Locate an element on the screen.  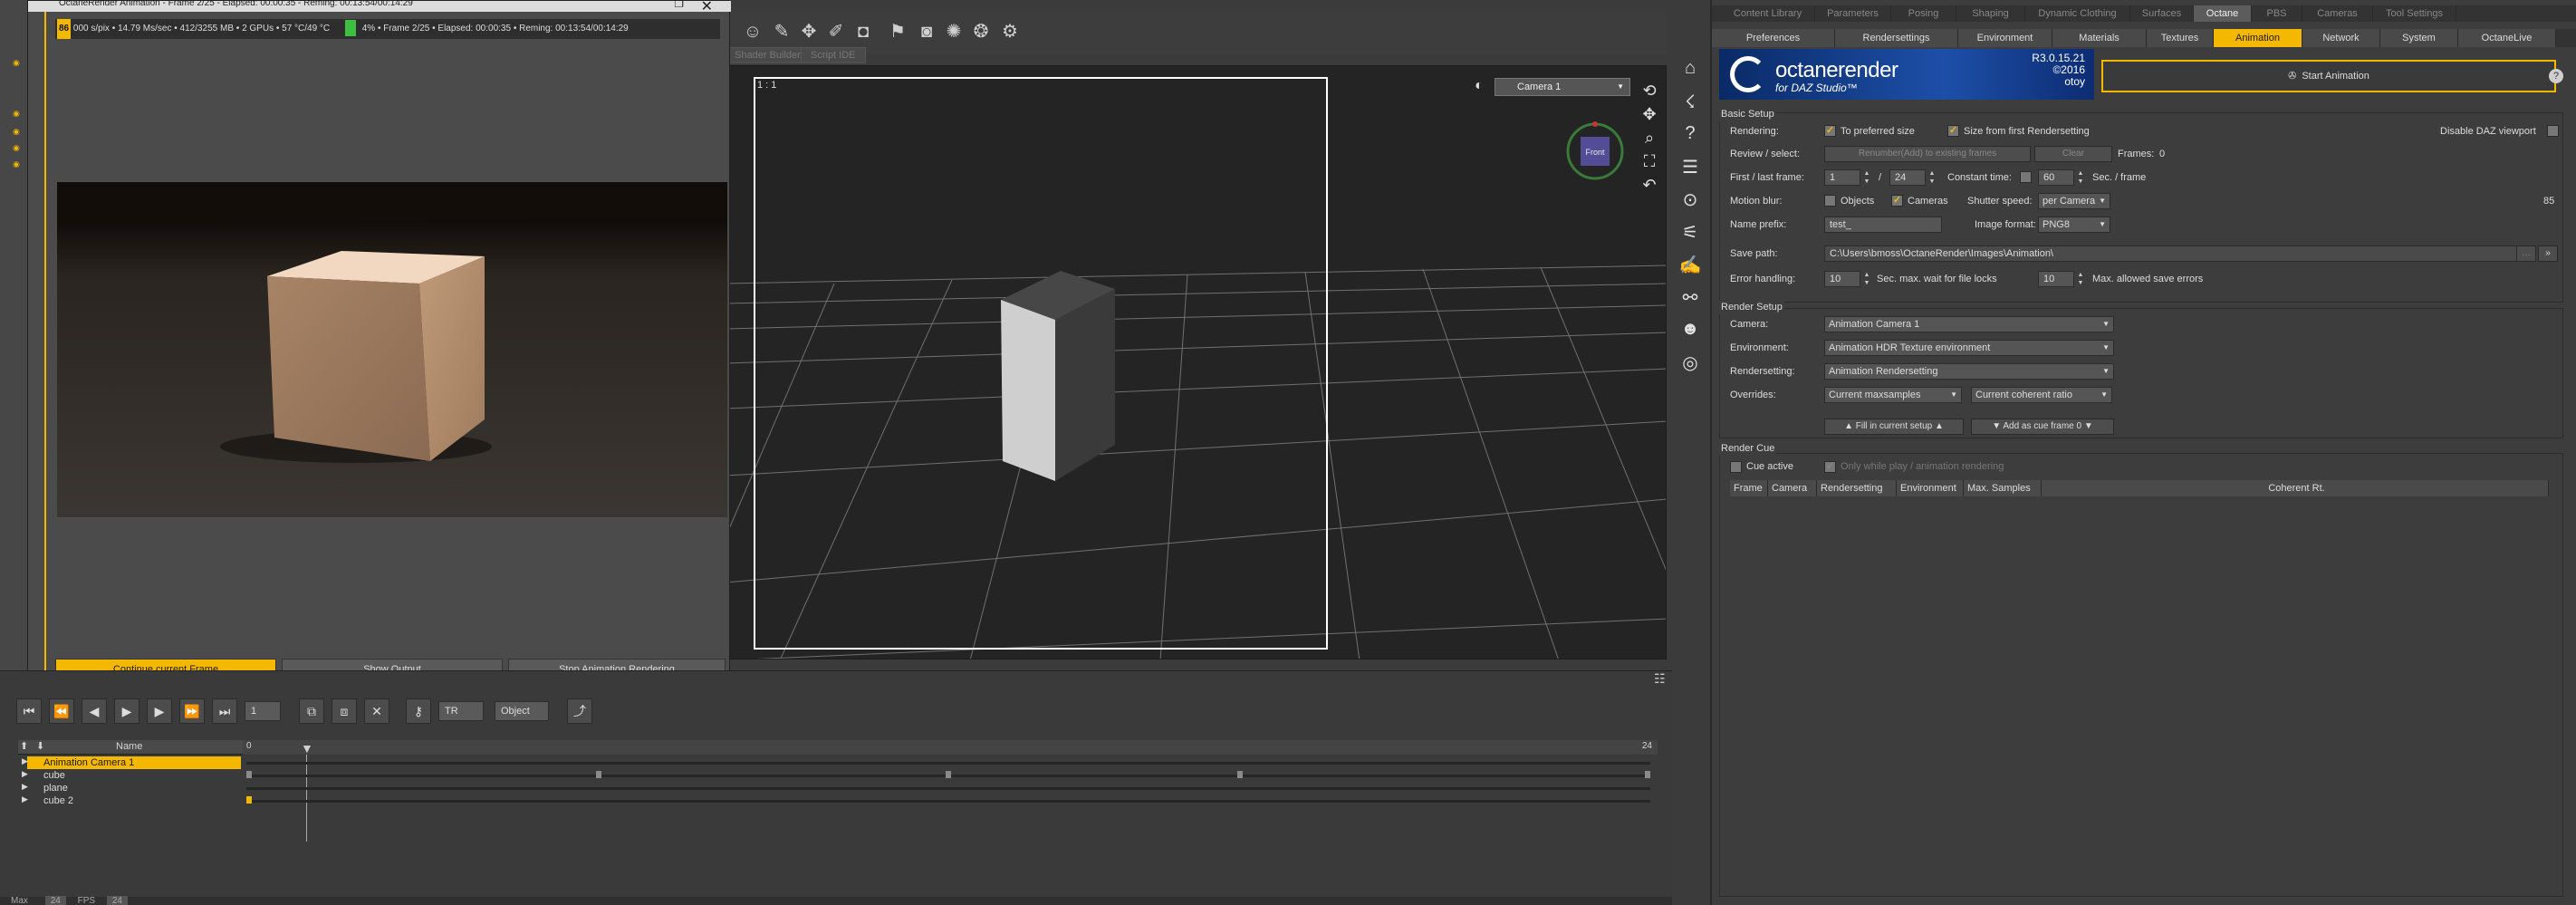
last-frame-field: 24 is located at coordinates (1907, 177).